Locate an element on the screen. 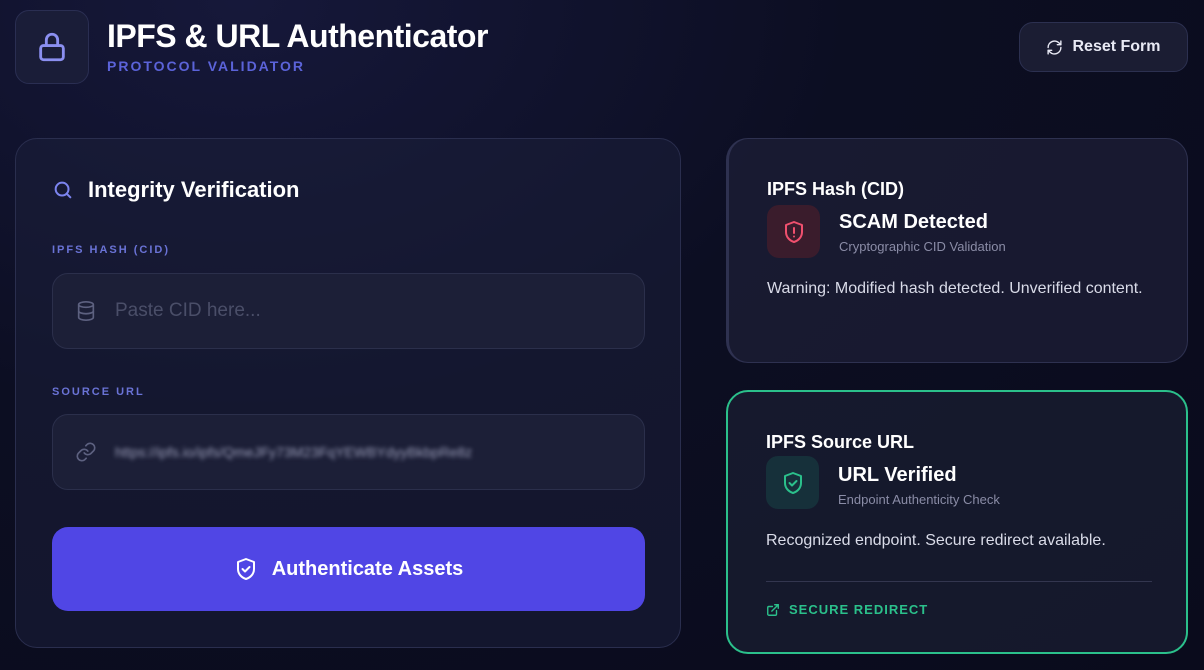 This screenshot has height=670, width=1204. url-field is located at coordinates (348, 452).